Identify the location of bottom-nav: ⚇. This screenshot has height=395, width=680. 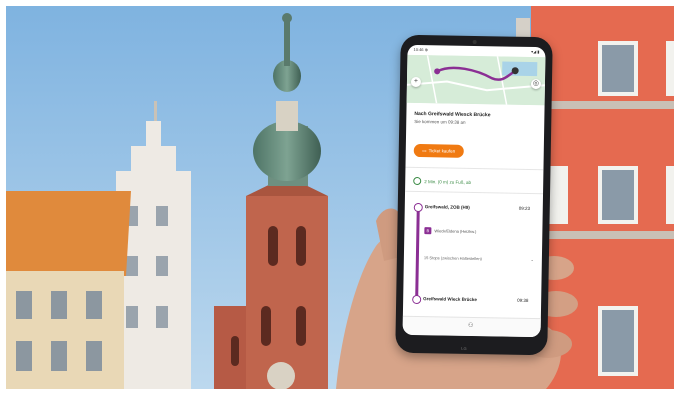
(471, 326).